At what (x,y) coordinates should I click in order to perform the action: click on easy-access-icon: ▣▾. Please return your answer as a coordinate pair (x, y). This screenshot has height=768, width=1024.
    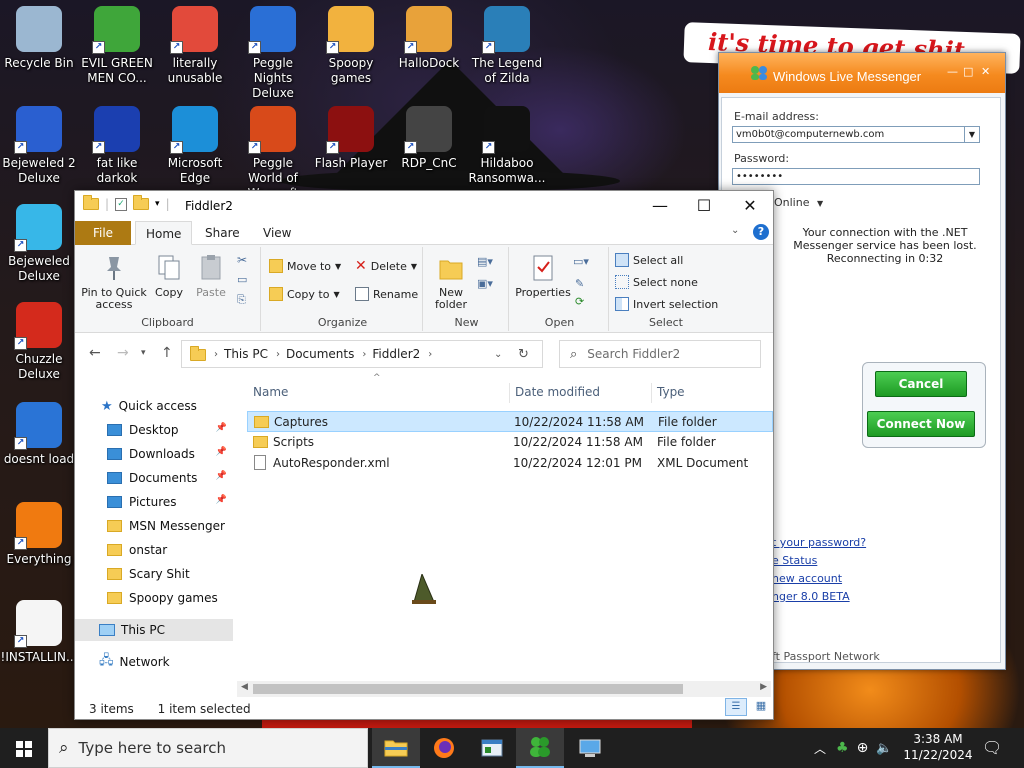
    Looking at the image, I should click on (485, 283).